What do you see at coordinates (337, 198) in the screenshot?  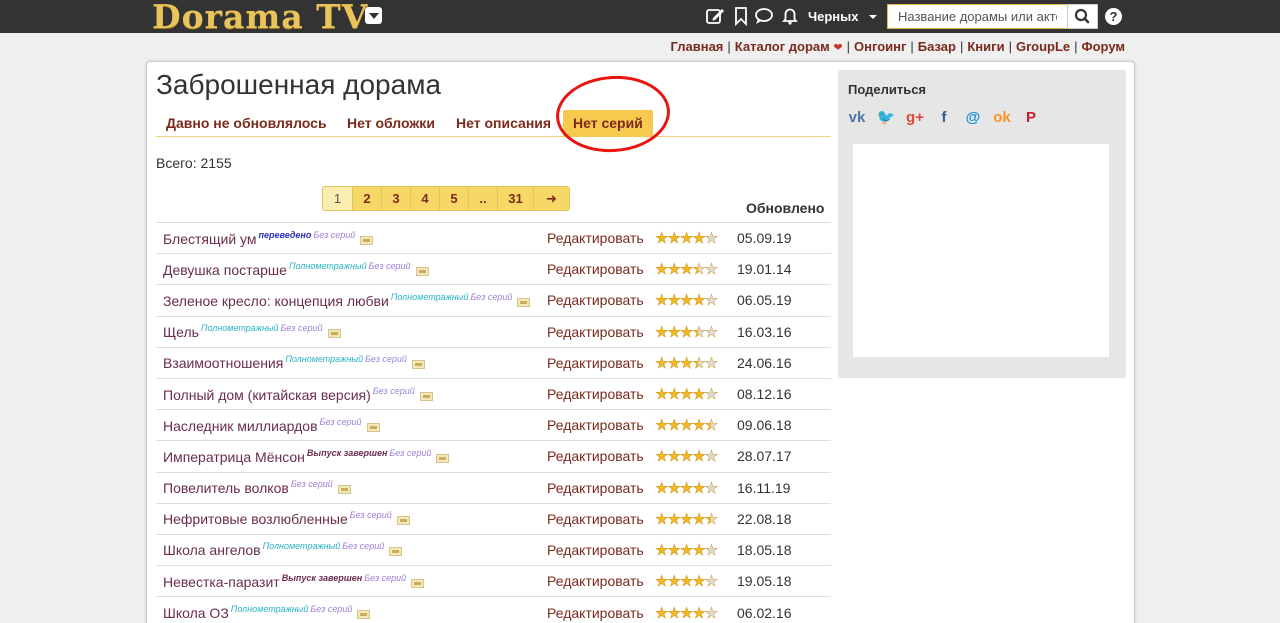 I see `page-current: 1` at bounding box center [337, 198].